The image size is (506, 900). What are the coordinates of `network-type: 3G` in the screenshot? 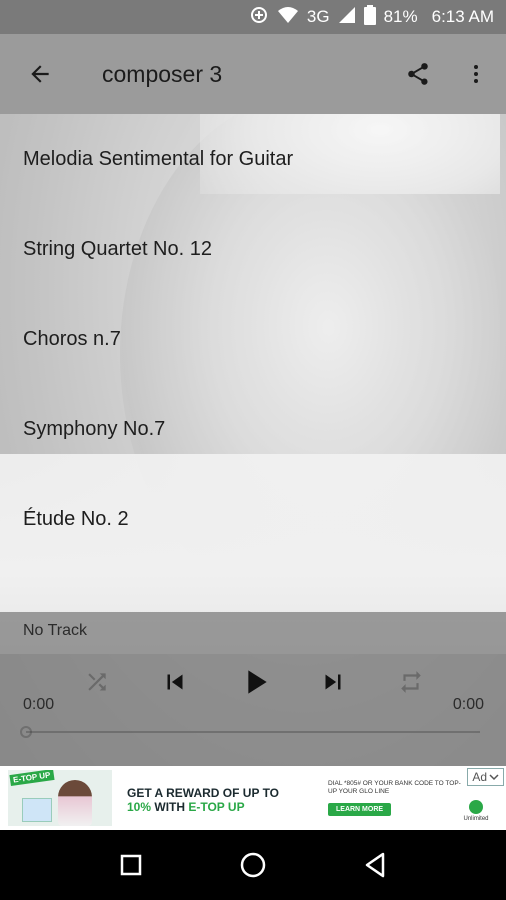 It's located at (318, 16).